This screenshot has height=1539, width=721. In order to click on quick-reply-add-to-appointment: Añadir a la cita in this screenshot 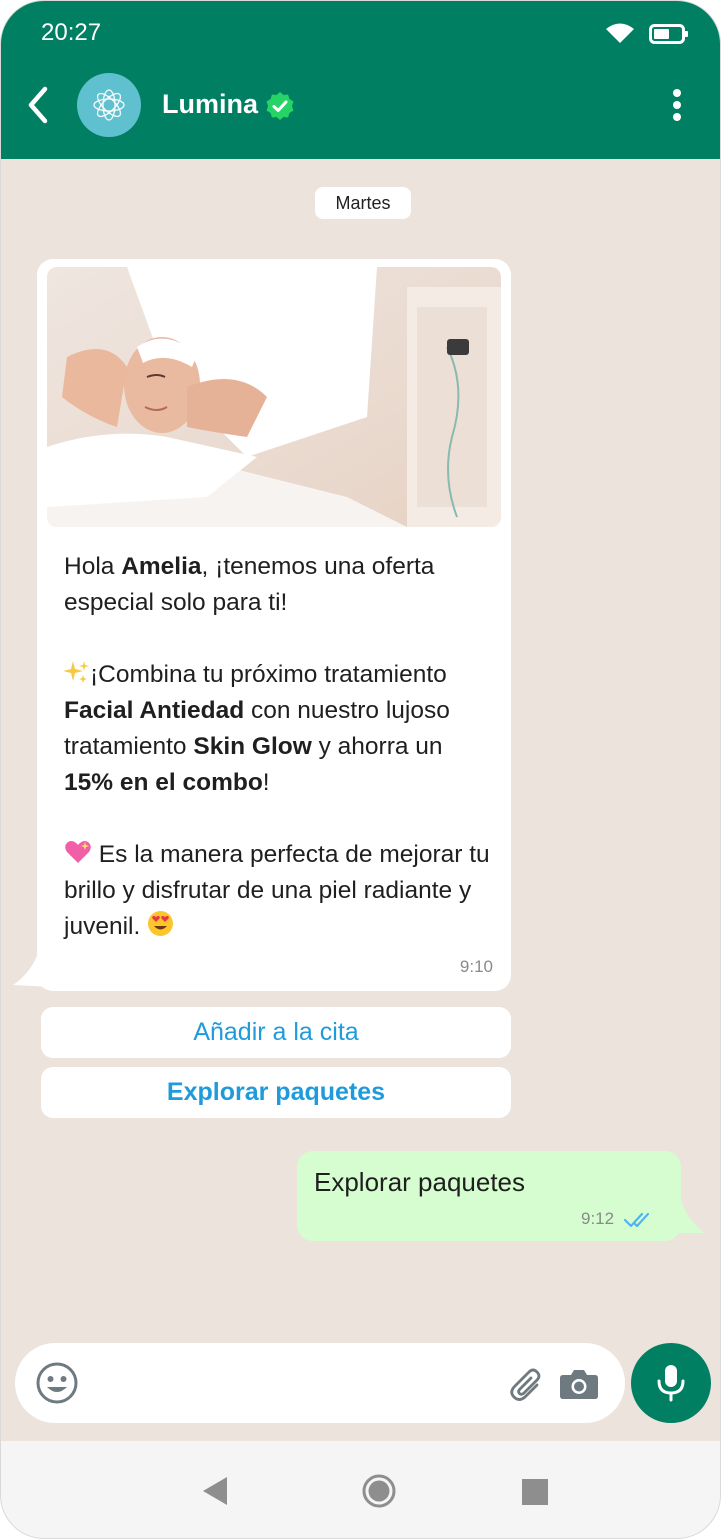, I will do `click(276, 1032)`.